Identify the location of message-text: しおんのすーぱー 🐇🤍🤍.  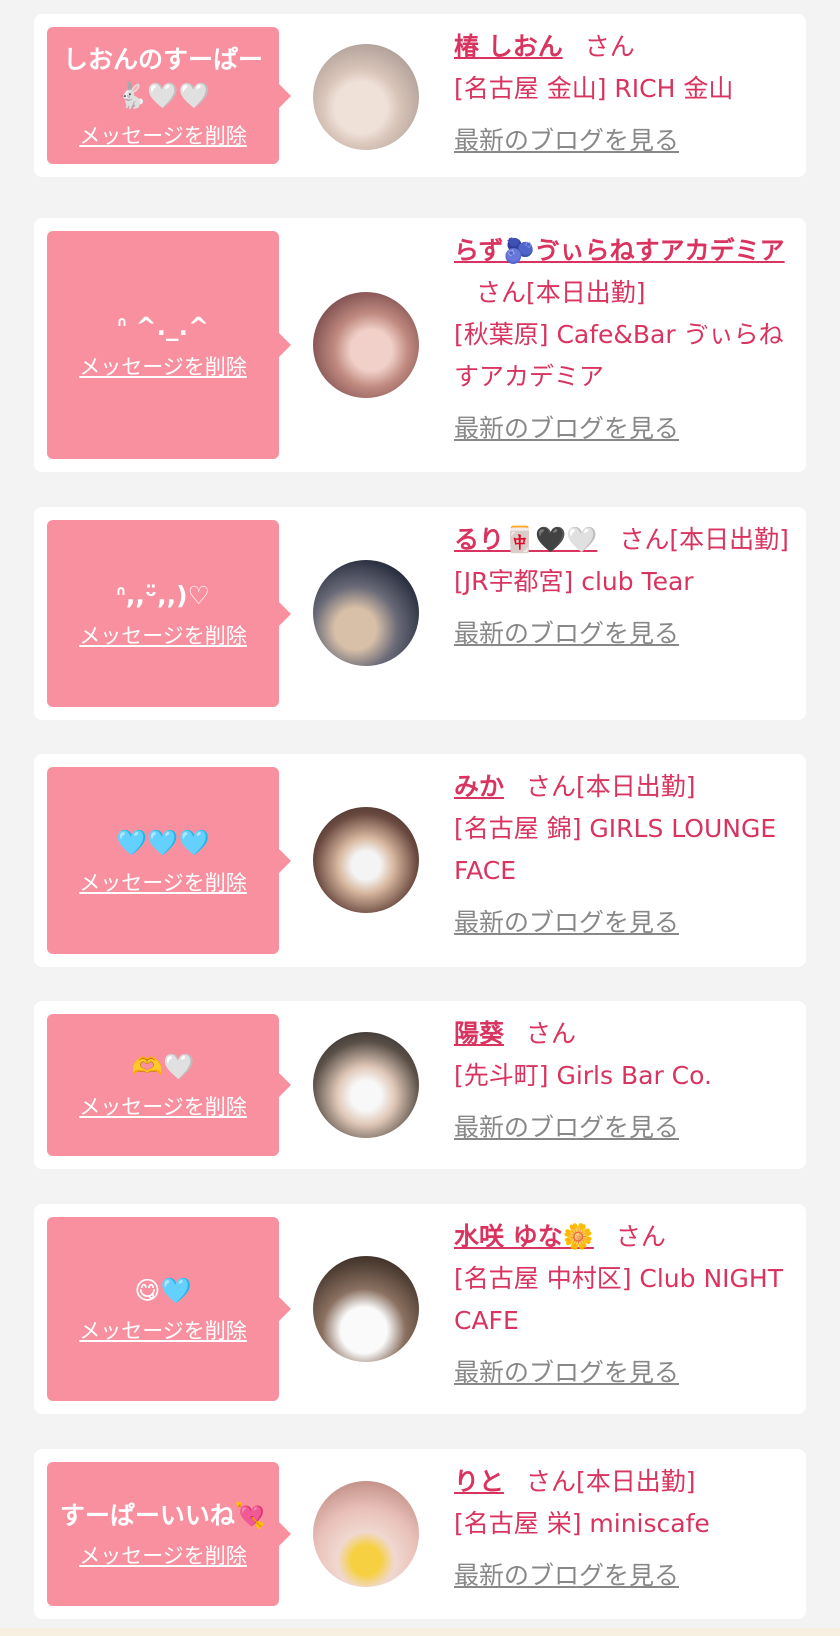
(162, 77).